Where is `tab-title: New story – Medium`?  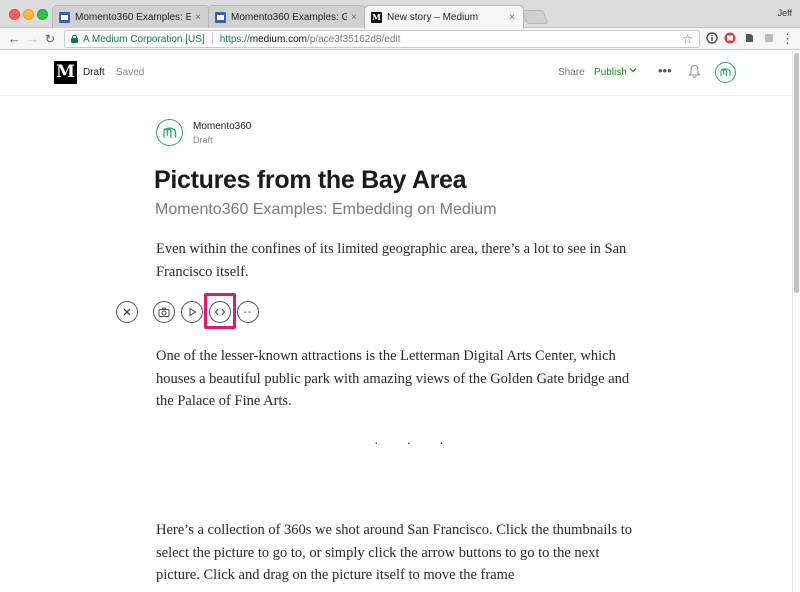
tab-title: New story – Medium is located at coordinates (433, 17).